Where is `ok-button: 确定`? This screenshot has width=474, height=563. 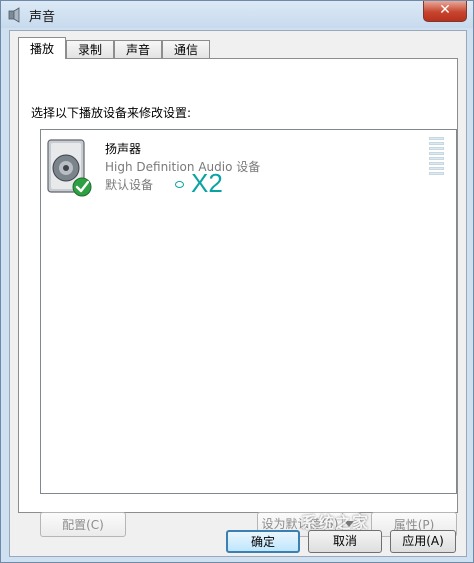
ok-button: 确定 is located at coordinates (263, 541).